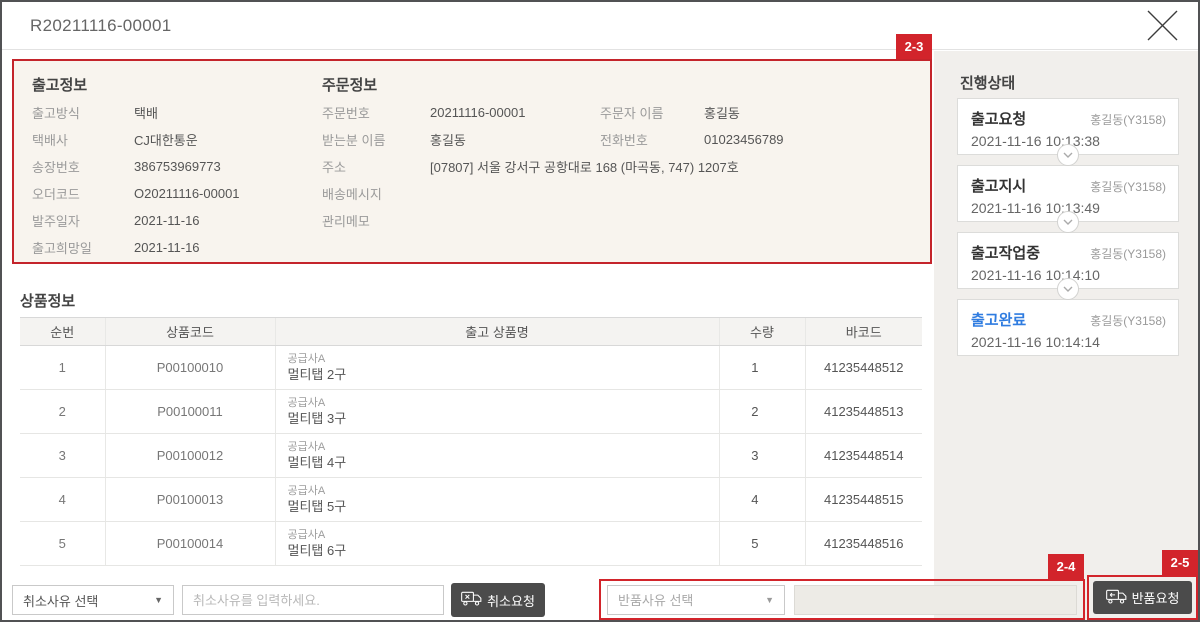 This screenshot has width=1200, height=622. What do you see at coordinates (61, 601) in the screenshot?
I see `cancel-reason-select-value: 취소사유 선택` at bounding box center [61, 601].